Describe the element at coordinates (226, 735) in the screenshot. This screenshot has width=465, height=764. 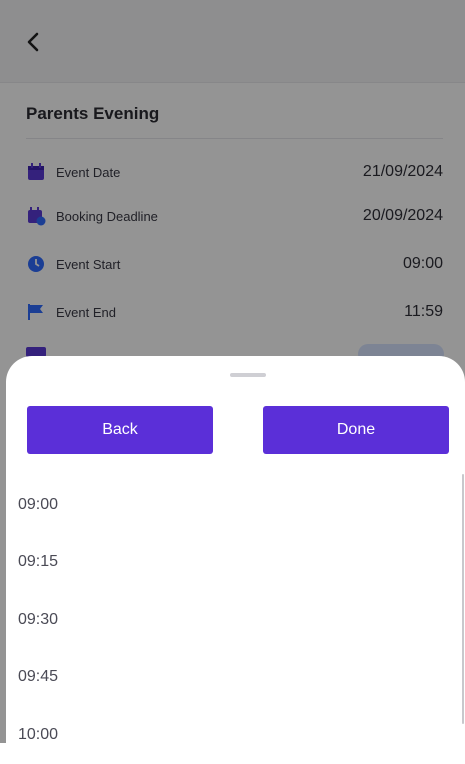
I see `time-option: 10:00` at that location.